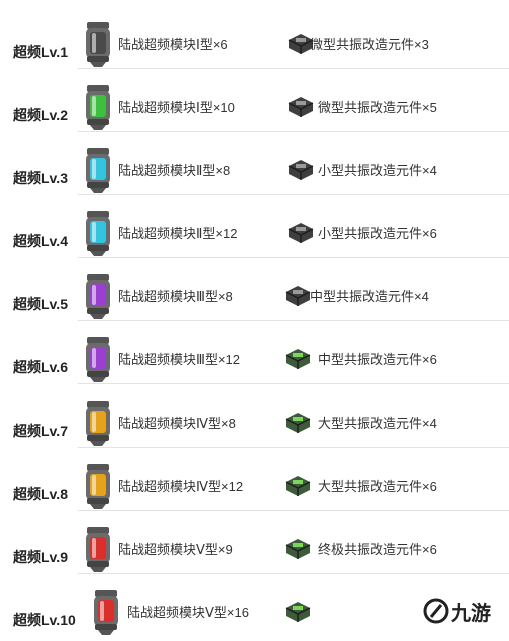 The width and height of the screenshot is (509, 641). I want to click on jiuyou-watermark: 九游, so click(461, 614).